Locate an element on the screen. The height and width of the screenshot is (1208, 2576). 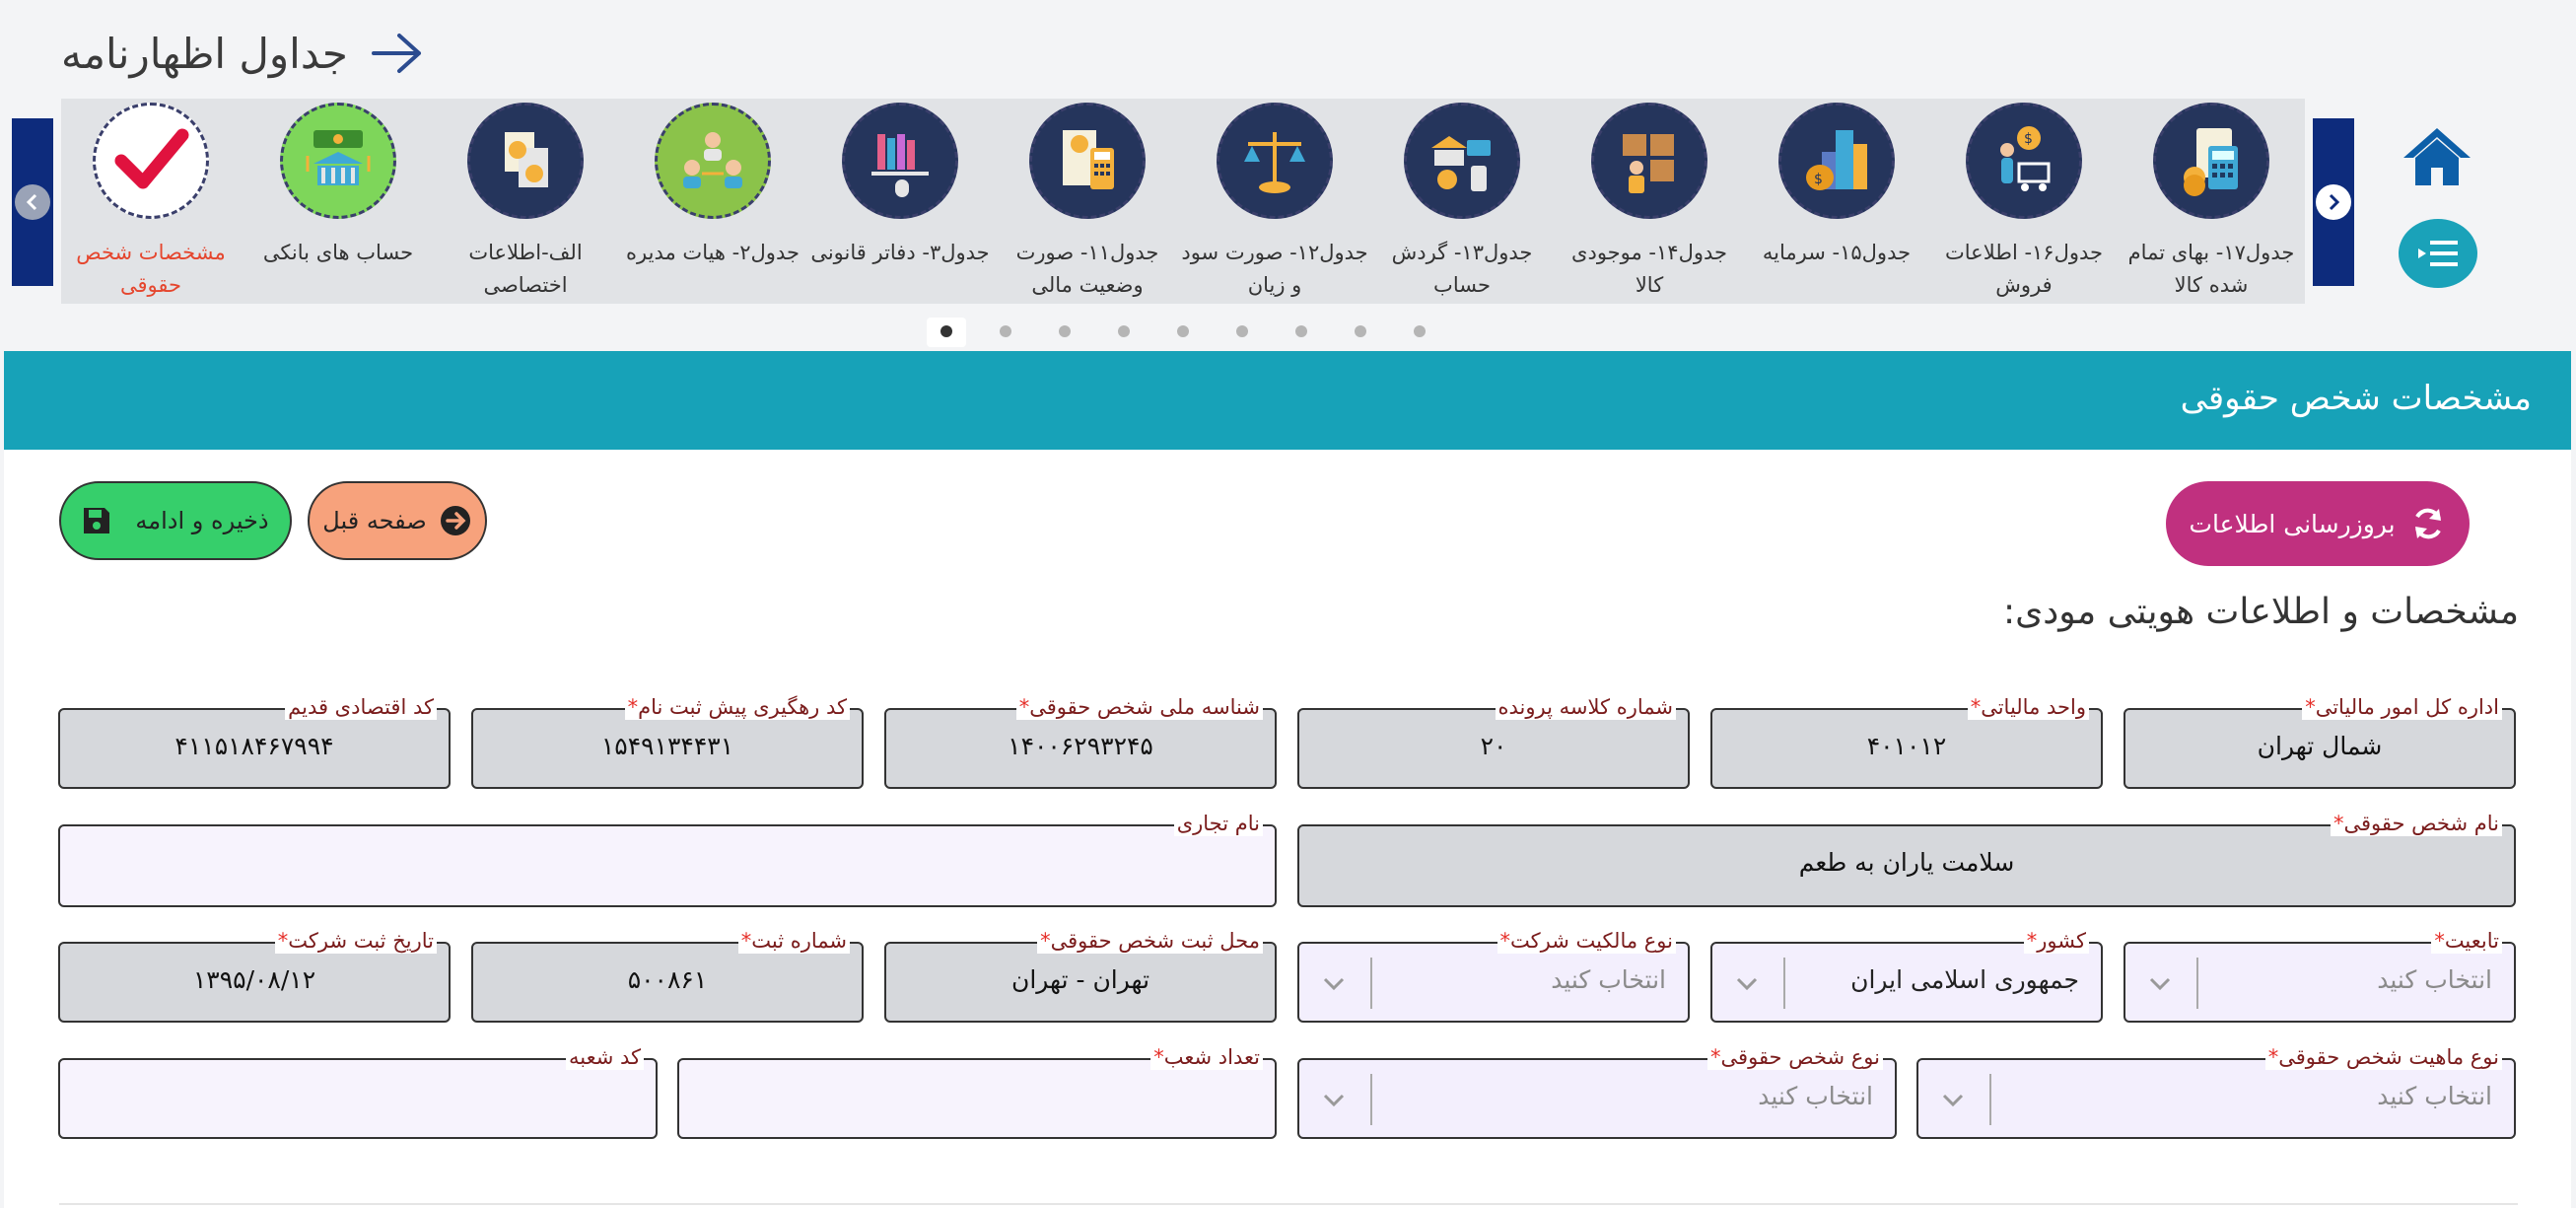
home-icon is located at coordinates (2437, 156).